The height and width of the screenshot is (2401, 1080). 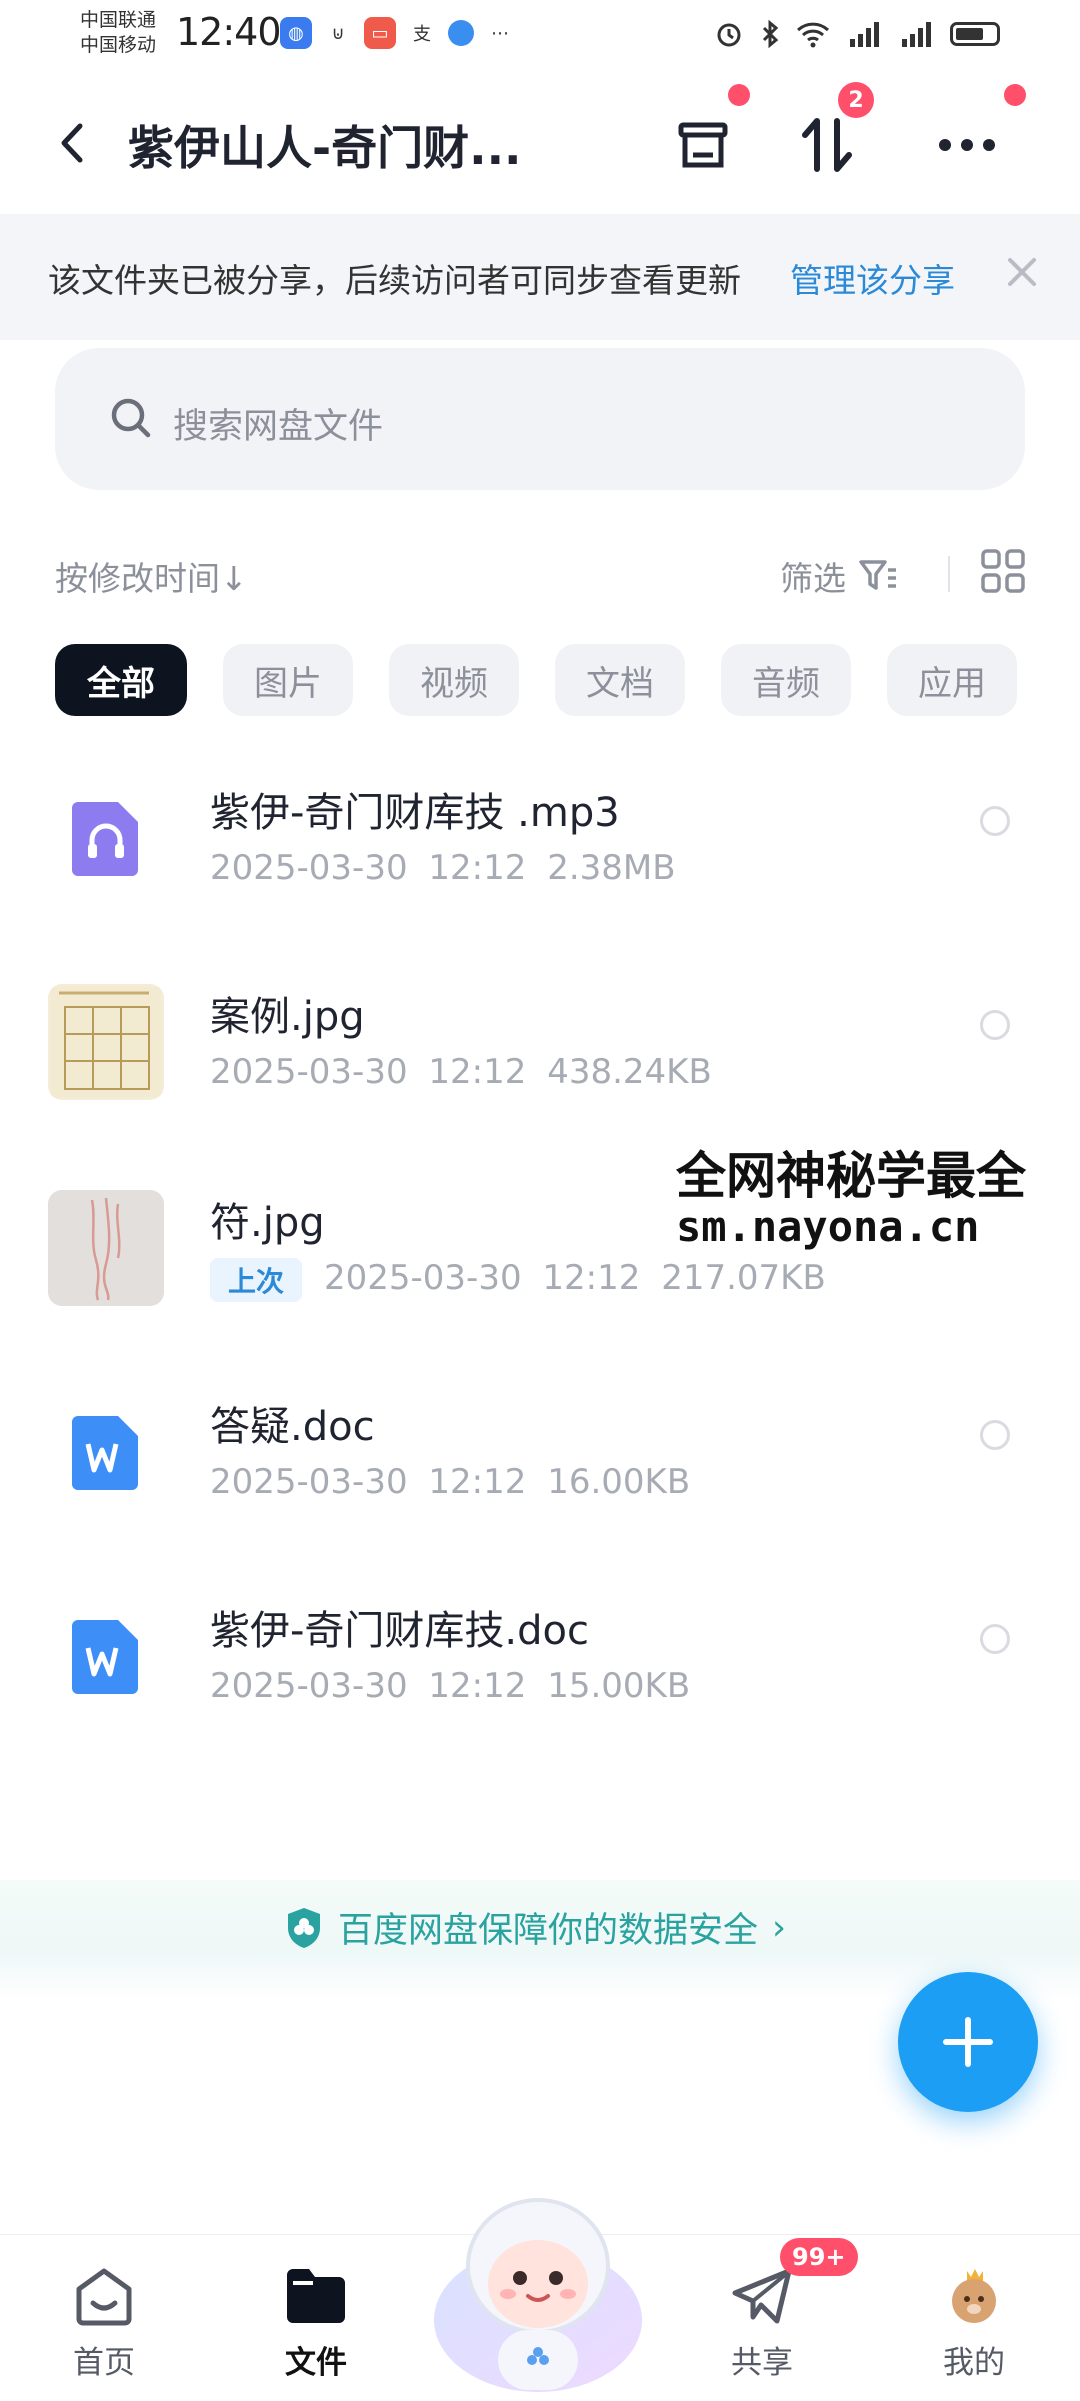 What do you see at coordinates (500, 33) in the screenshot?
I see `more-notifications-icon: ⋯` at bounding box center [500, 33].